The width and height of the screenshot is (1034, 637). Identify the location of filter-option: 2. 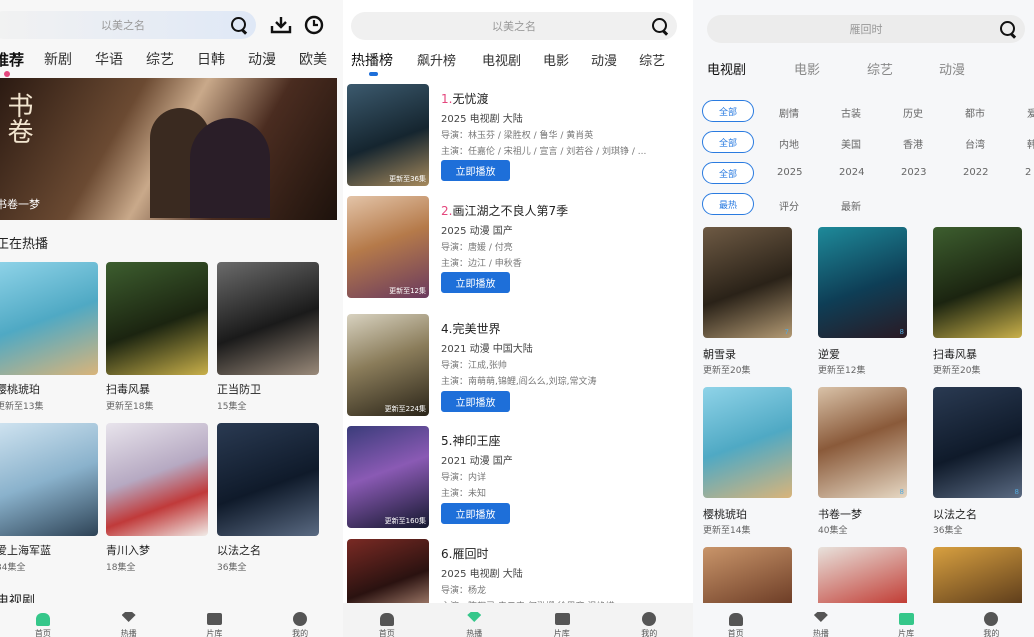
(1028, 172).